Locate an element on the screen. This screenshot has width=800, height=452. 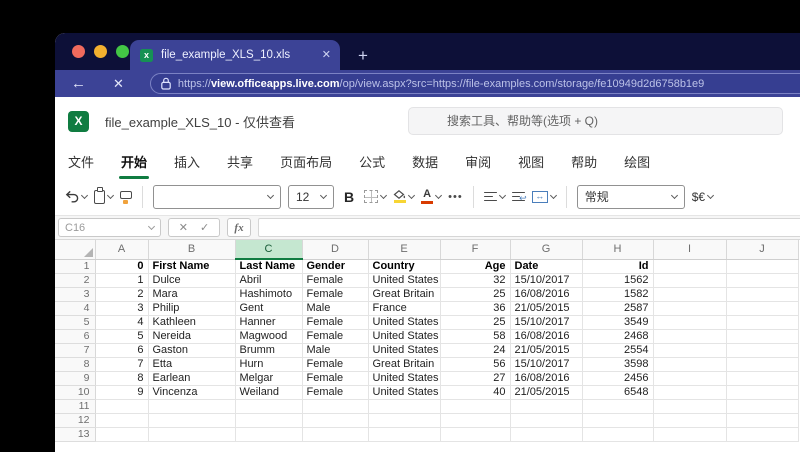
column-header-F: F is located at coordinates (475, 250).